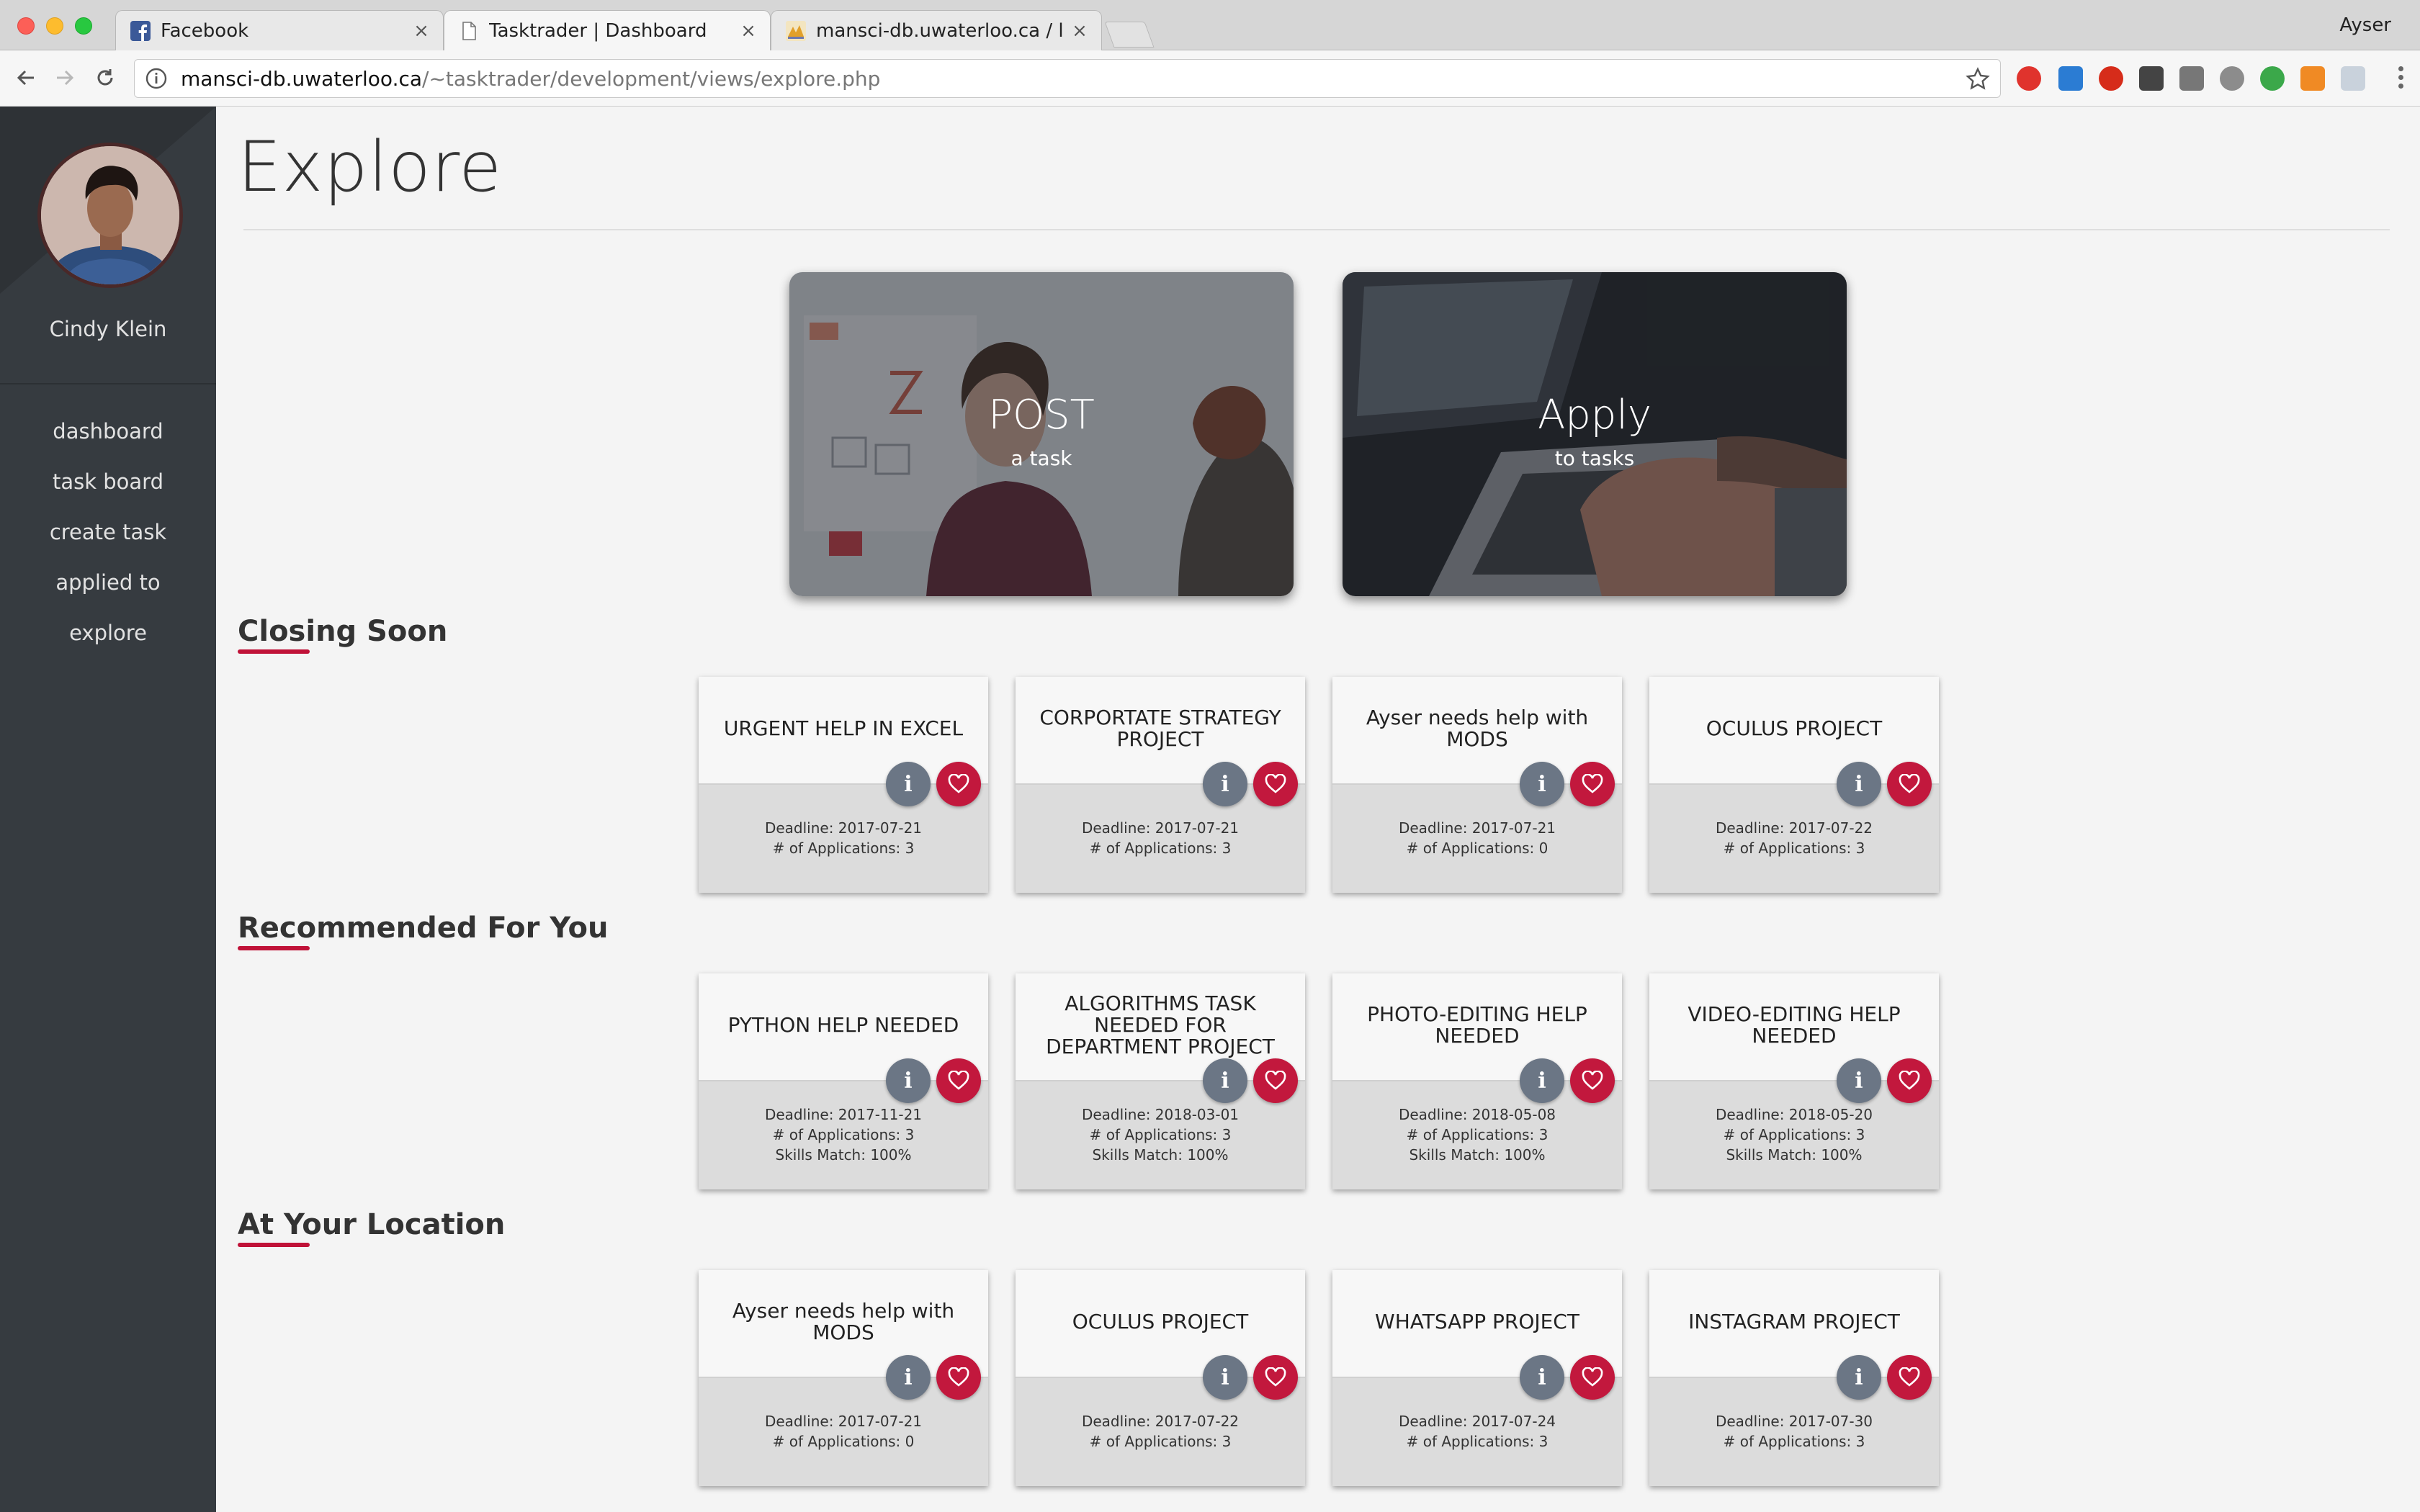  Describe the element at coordinates (2365, 25) in the screenshot. I see `browser-profile-name: Ayser` at that location.